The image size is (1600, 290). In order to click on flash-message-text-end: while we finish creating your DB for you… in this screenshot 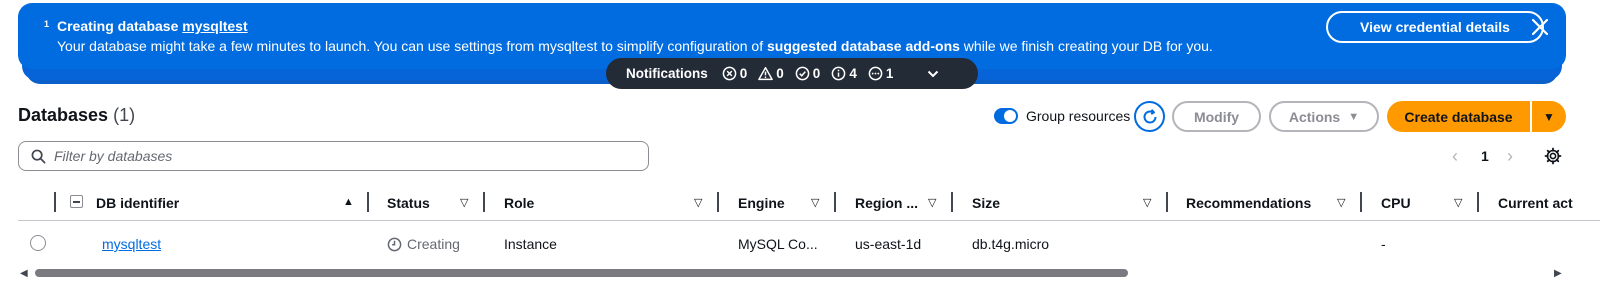, I will do `click(1086, 46)`.